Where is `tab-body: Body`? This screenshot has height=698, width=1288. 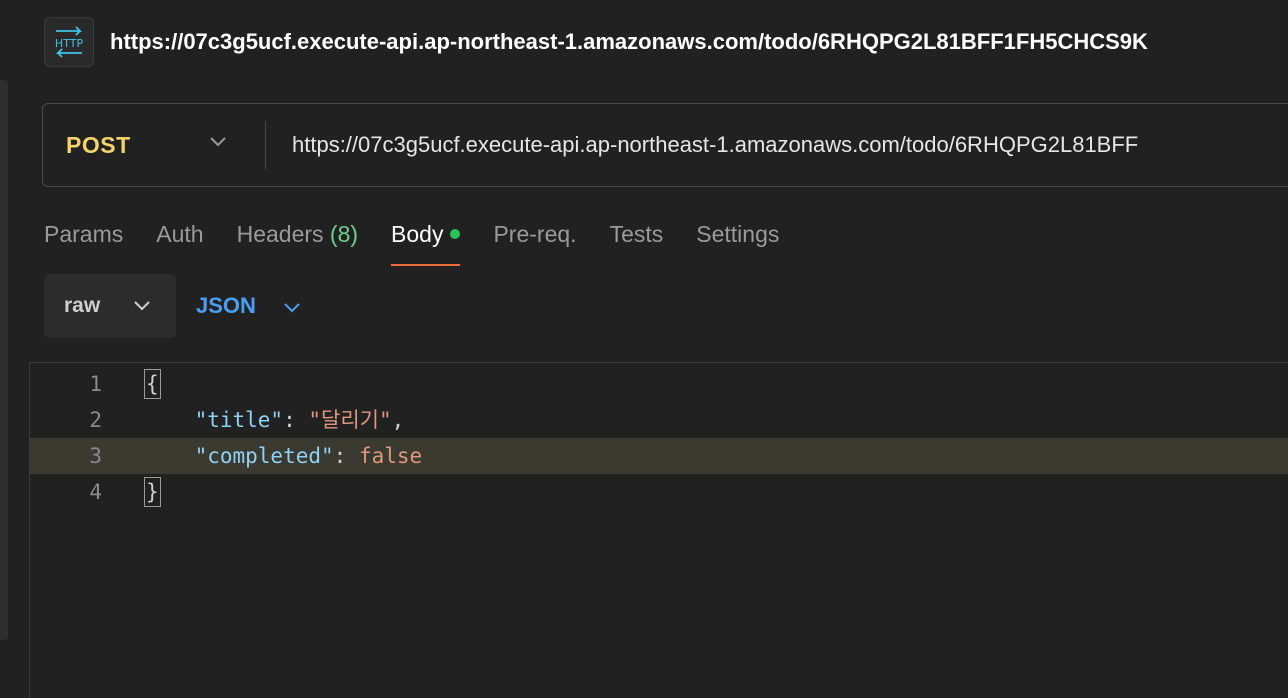 tab-body: Body is located at coordinates (426, 242).